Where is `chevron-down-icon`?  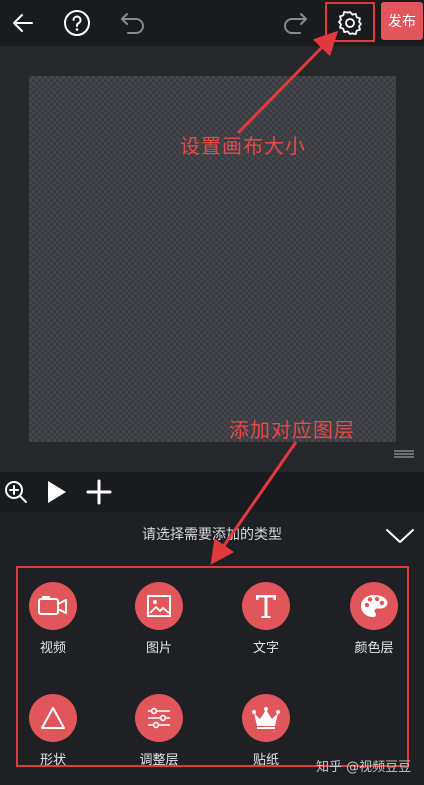 chevron-down-icon is located at coordinates (400, 536).